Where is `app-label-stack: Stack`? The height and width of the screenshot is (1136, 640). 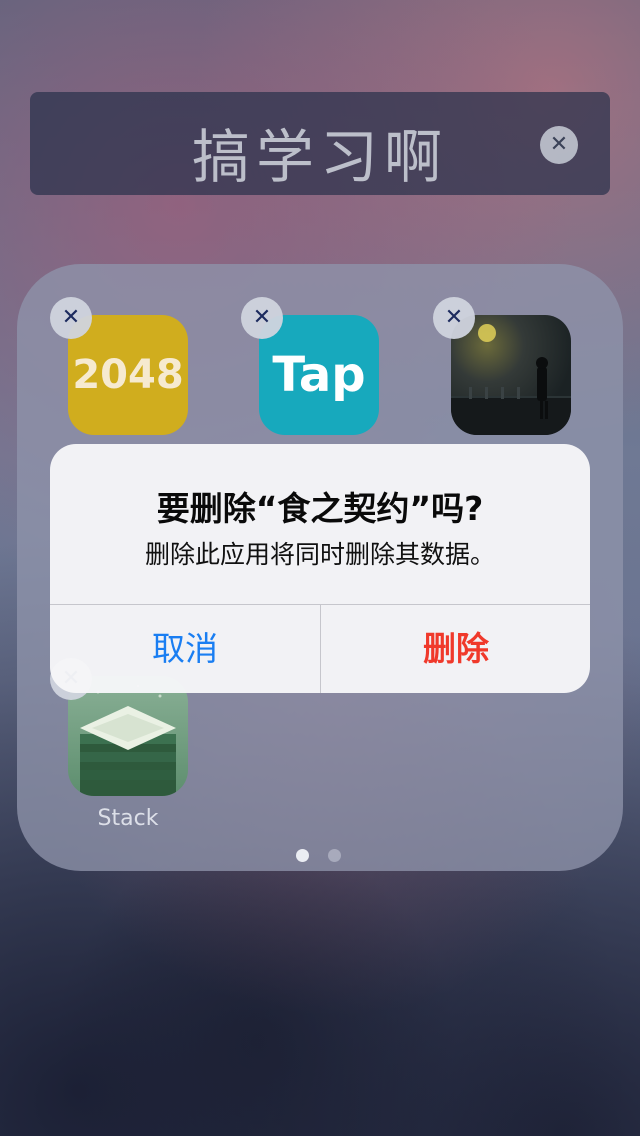 app-label-stack: Stack is located at coordinates (128, 818).